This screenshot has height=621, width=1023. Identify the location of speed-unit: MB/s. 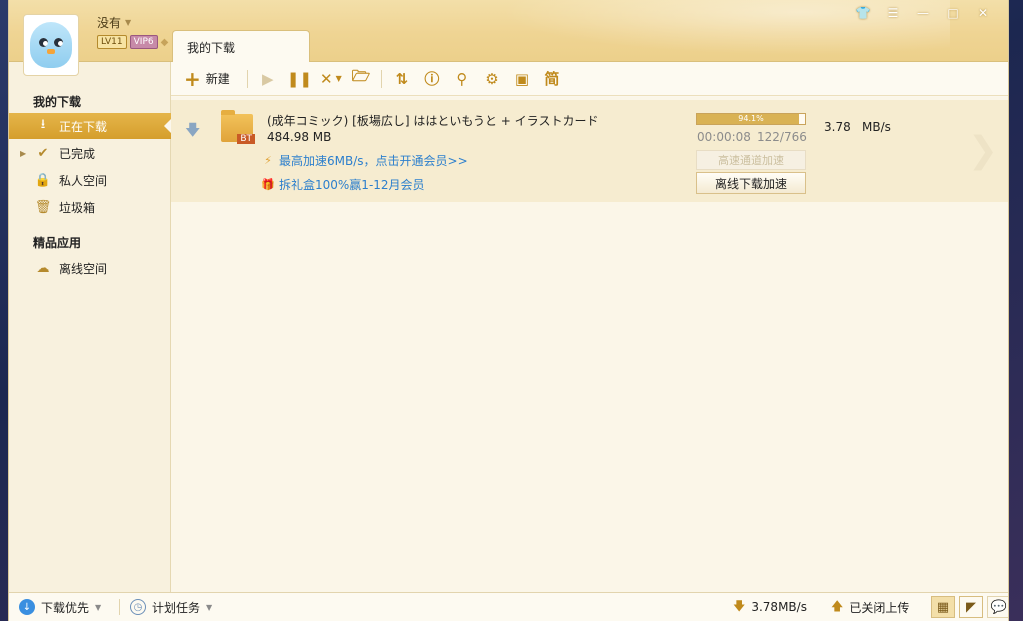
(876, 127).